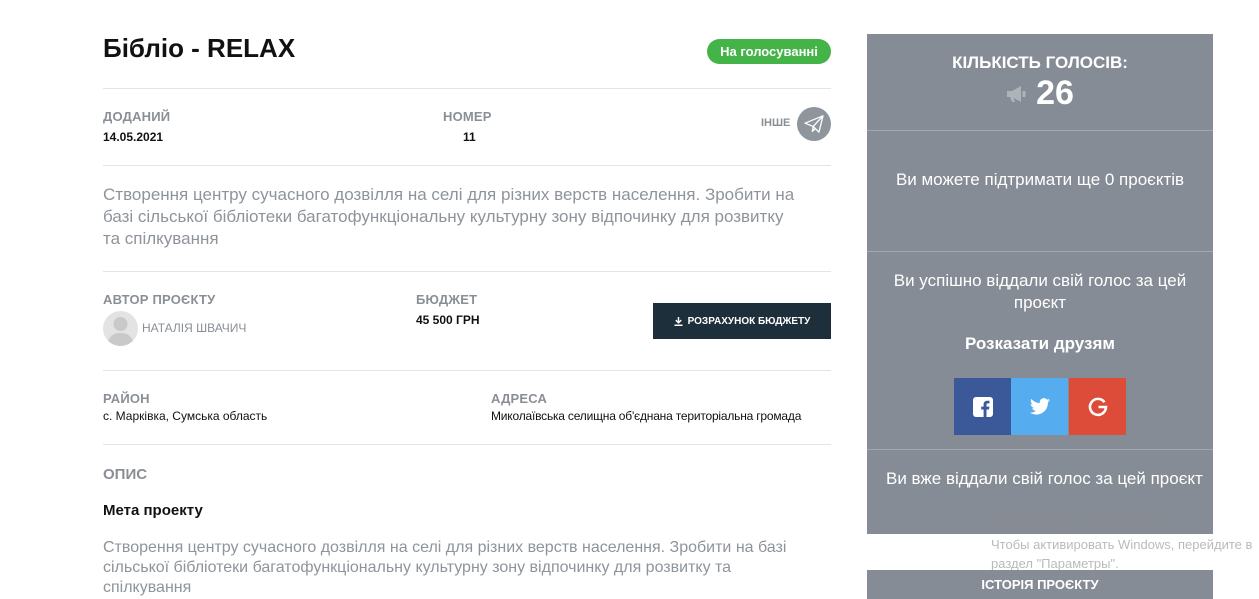  I want to click on page-title: Бібліо - RELAX, so click(199, 48).